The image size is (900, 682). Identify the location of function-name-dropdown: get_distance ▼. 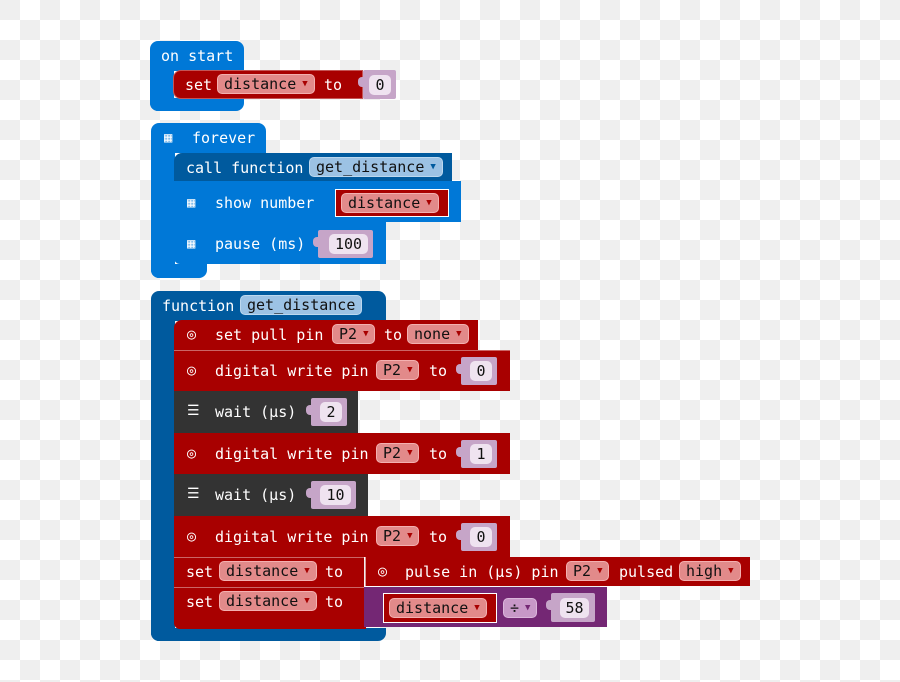
(376, 167).